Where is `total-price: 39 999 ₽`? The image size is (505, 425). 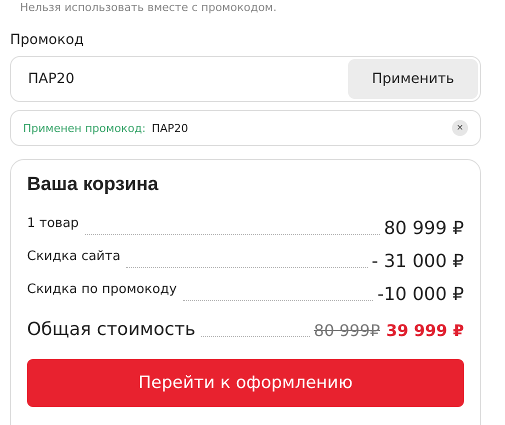
total-price: 39 999 ₽ is located at coordinates (425, 331).